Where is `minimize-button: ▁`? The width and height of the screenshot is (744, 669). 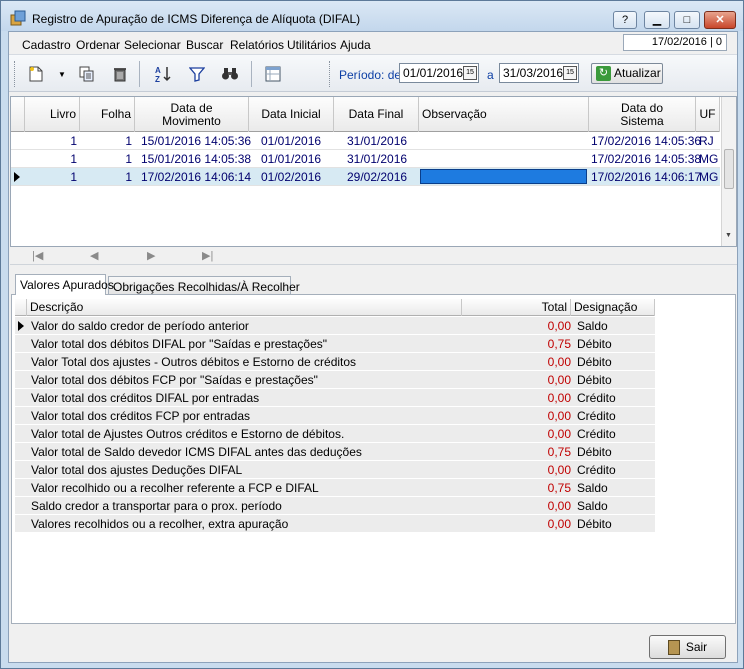 minimize-button: ▁ is located at coordinates (657, 20).